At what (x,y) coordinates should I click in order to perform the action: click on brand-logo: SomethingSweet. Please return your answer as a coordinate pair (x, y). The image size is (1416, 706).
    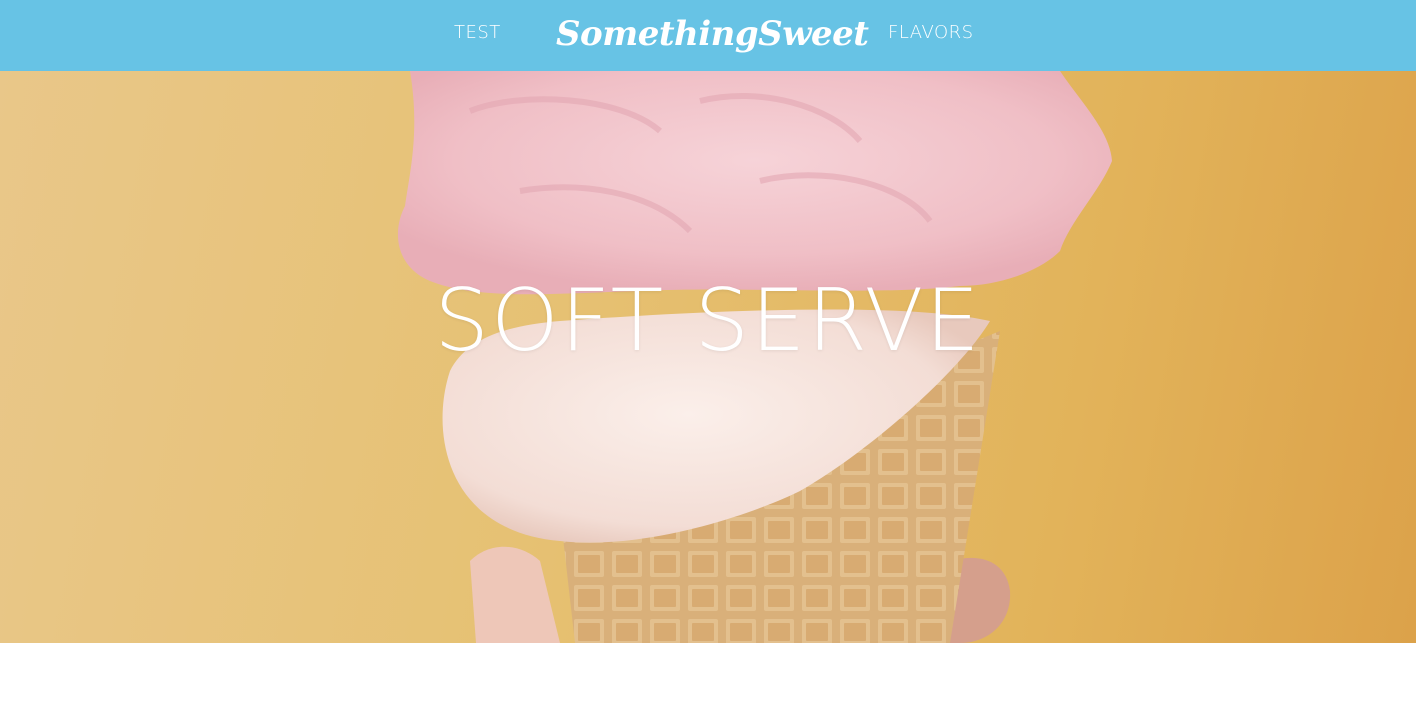
    Looking at the image, I should click on (712, 34).